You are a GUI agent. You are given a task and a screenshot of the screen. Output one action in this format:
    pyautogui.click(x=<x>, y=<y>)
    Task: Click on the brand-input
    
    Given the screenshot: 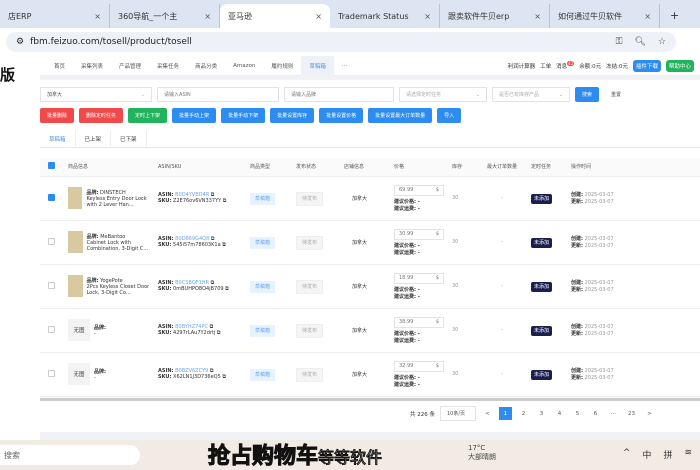 What is the action you would take?
    pyautogui.click(x=339, y=94)
    